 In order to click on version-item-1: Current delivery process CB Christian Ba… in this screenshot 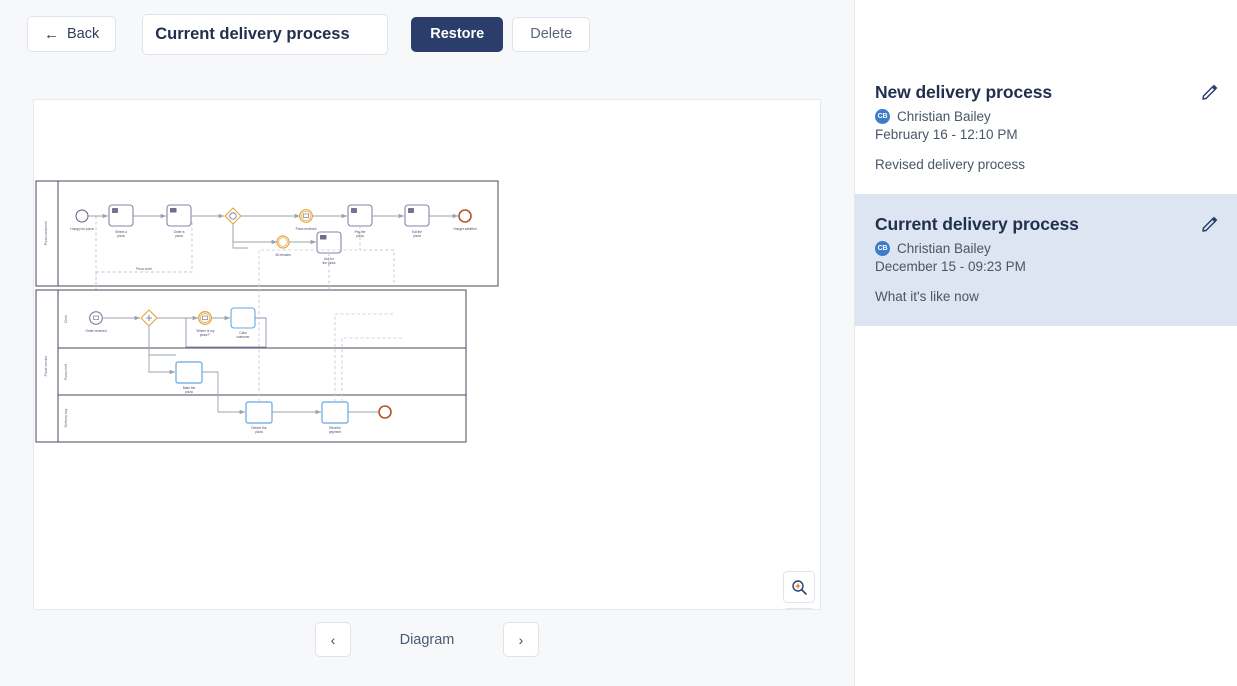, I will do `click(1046, 260)`.